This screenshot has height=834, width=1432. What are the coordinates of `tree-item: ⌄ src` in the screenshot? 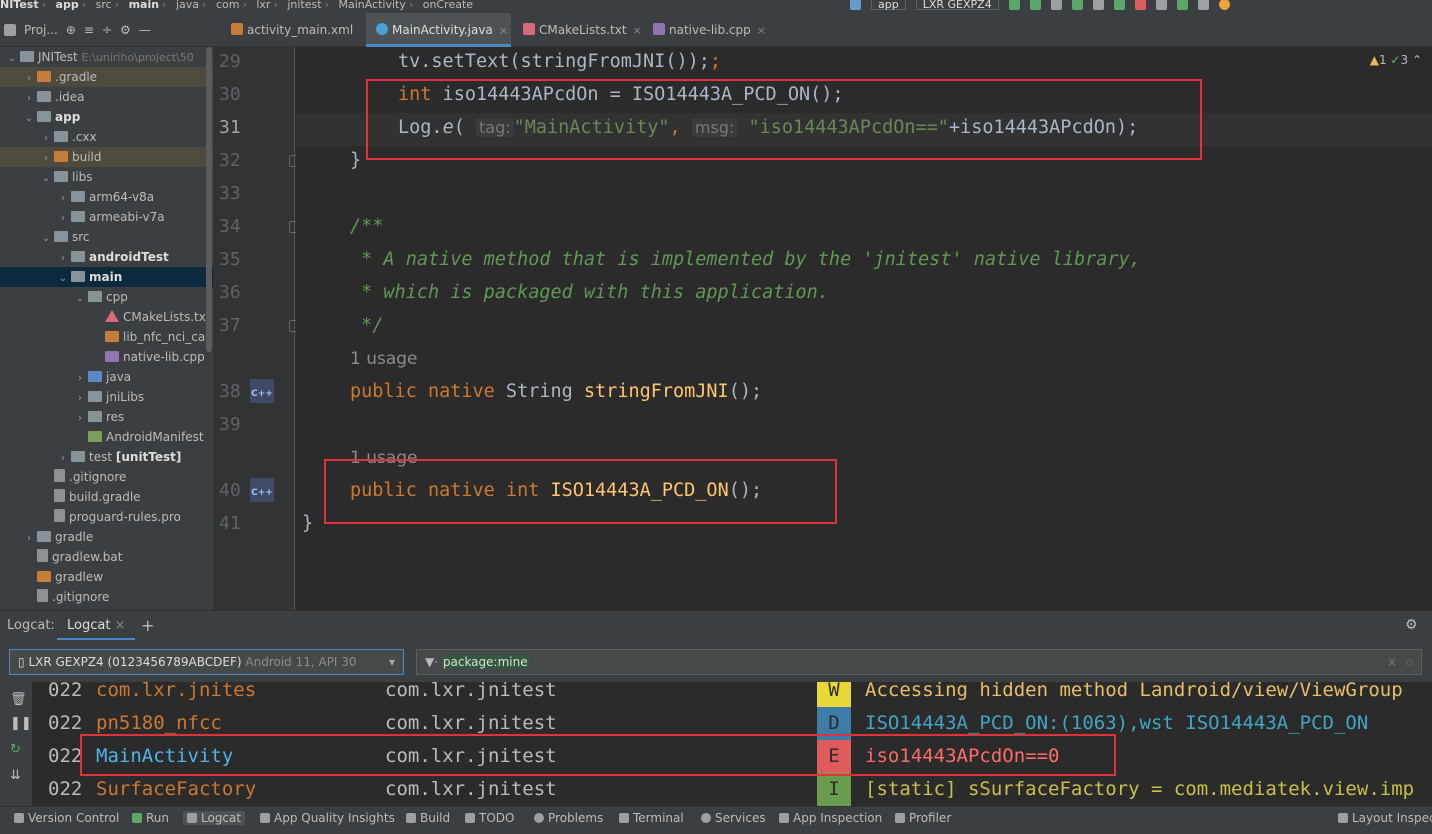 It's located at (106, 237).